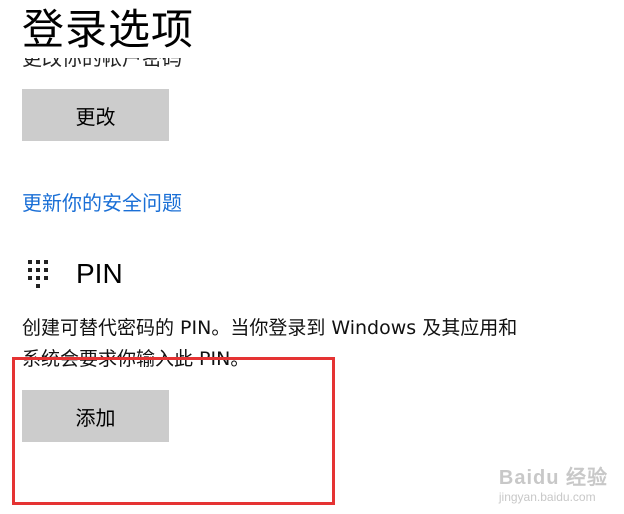 This screenshot has height=514, width=624. Describe the element at coordinates (102, 64) in the screenshot. I see `partial-description: 更改你的帐户密码` at that location.